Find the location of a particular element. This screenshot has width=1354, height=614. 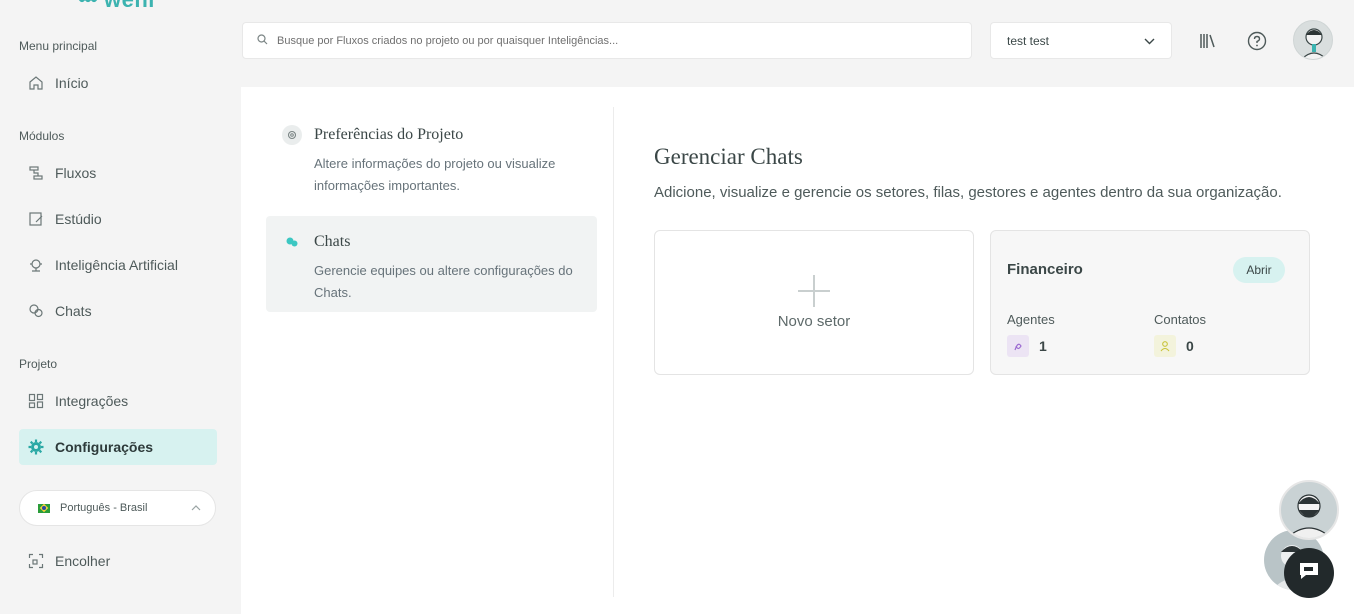

collapse-sidebar-button: Encolher is located at coordinates (118, 561).